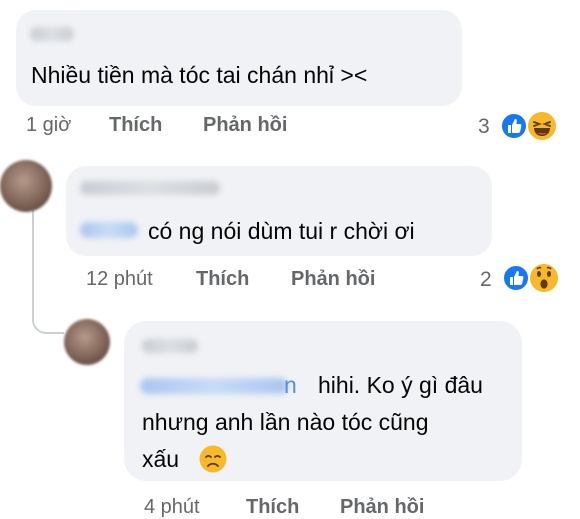  I want to click on comment-text-line-1: hihi. Ko ý gì đâu, so click(400, 385).